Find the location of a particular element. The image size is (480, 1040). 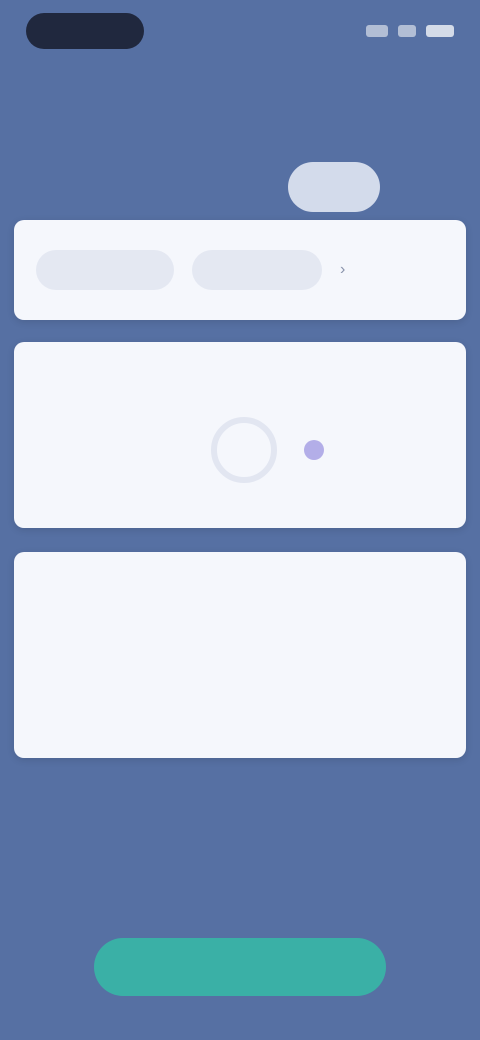

filter-chip-a is located at coordinates (105, 270).